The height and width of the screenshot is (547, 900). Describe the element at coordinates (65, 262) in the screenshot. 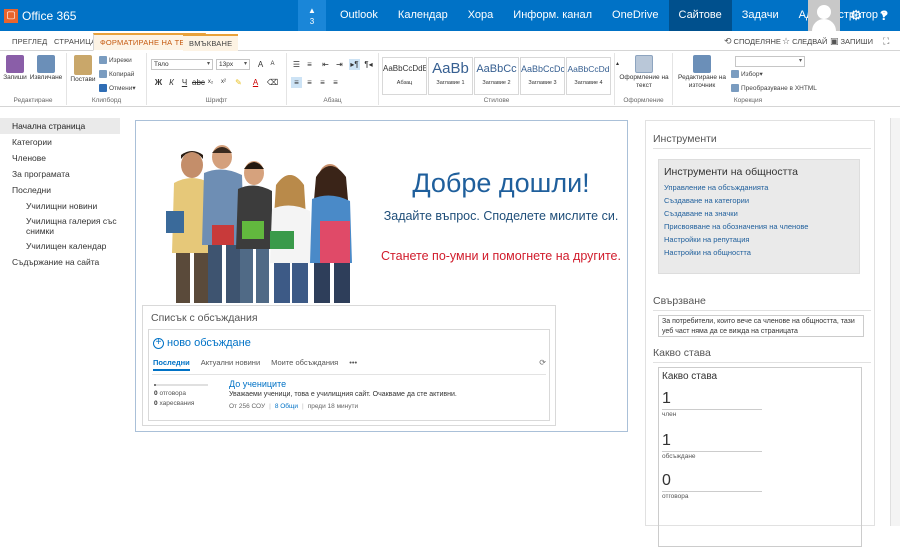

I see `nav-site-contents: Съдържание на сайта` at that location.